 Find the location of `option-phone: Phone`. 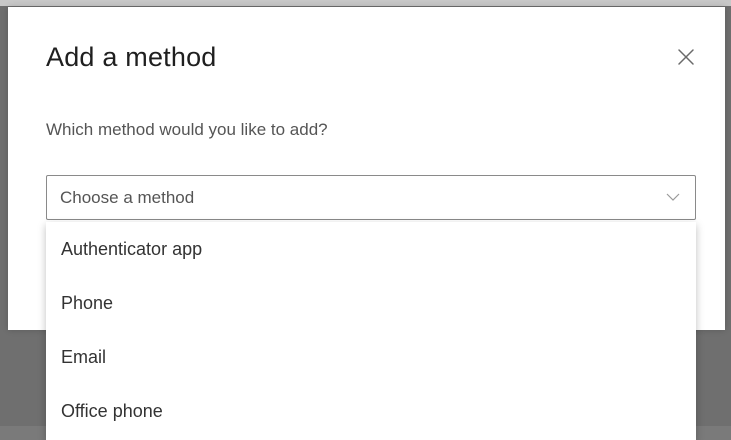

option-phone: Phone is located at coordinates (371, 303).